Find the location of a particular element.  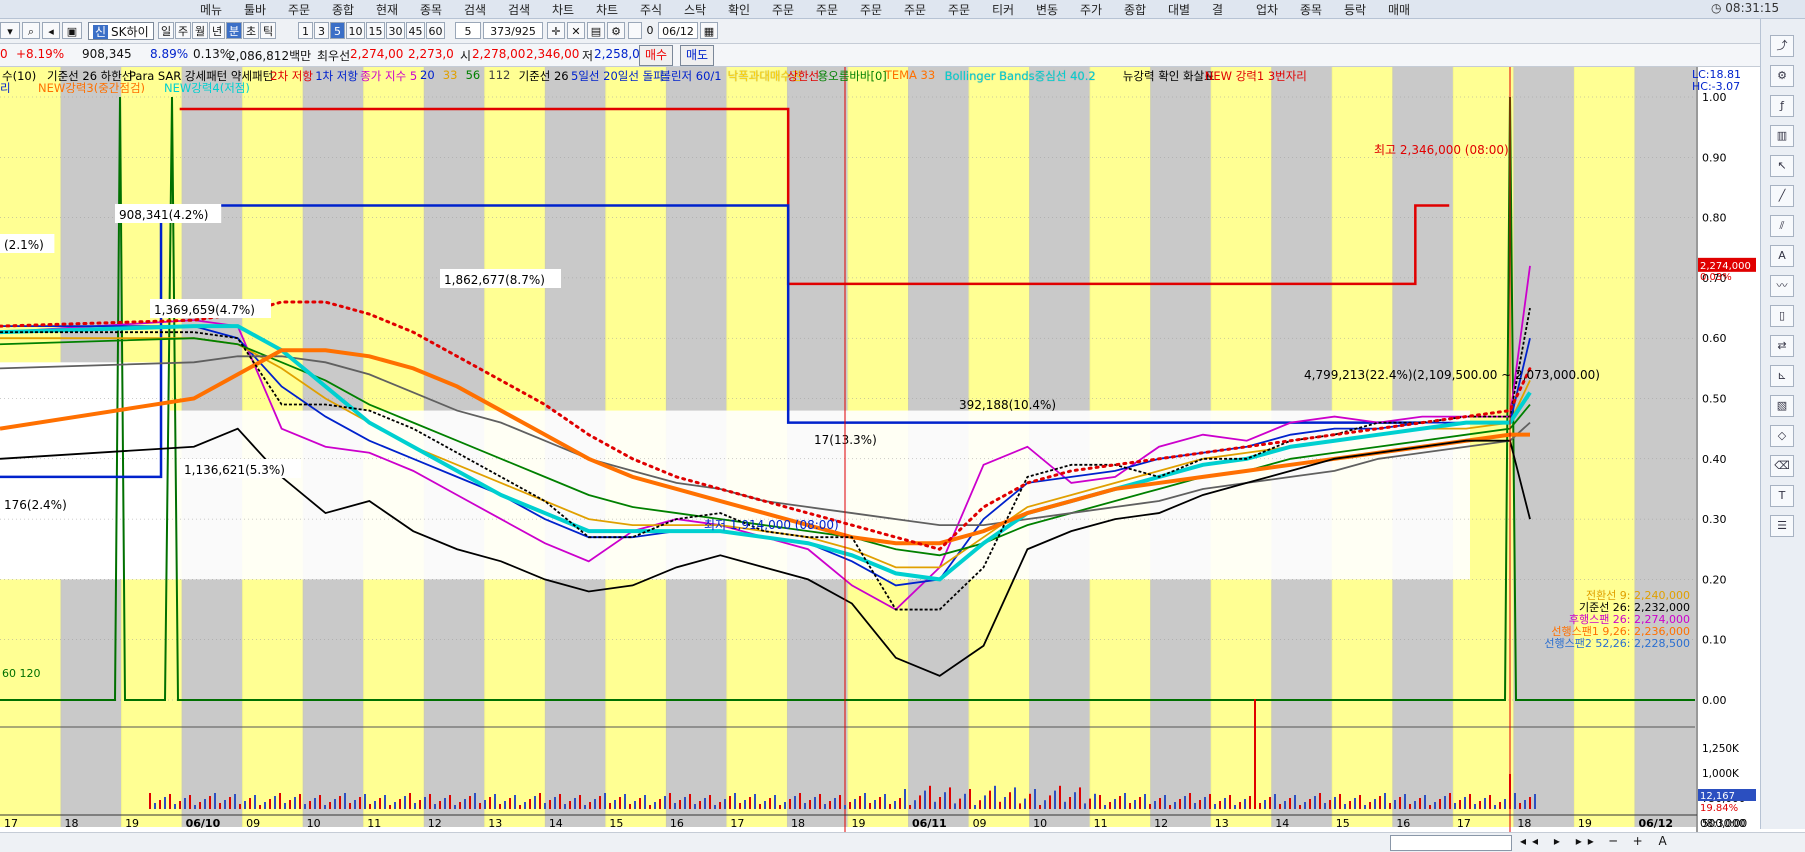

scroll-bar: ◂◂ ▸ ▸▸ ─ + A is located at coordinates (902, 842).